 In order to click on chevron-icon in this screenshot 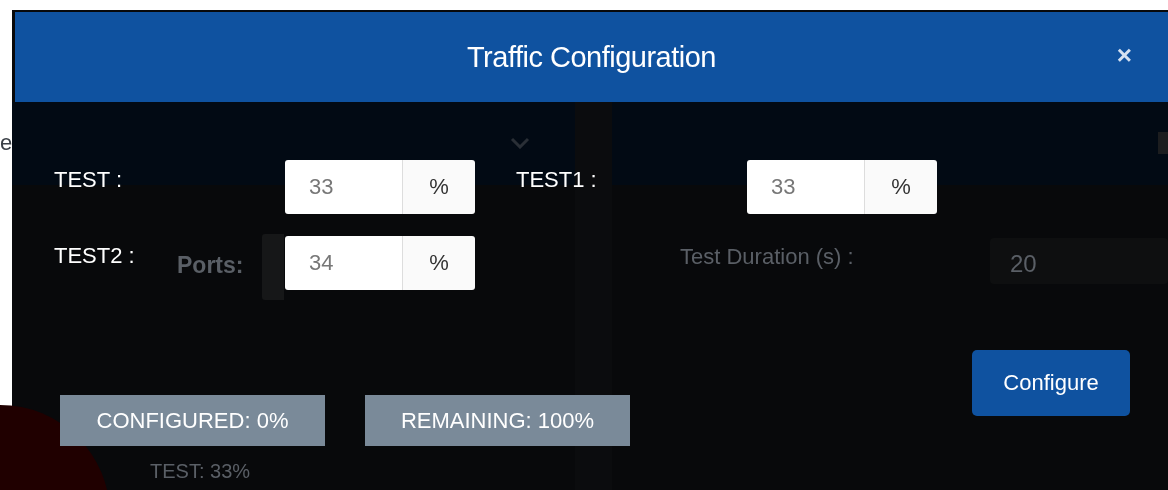, I will do `click(520, 143)`.